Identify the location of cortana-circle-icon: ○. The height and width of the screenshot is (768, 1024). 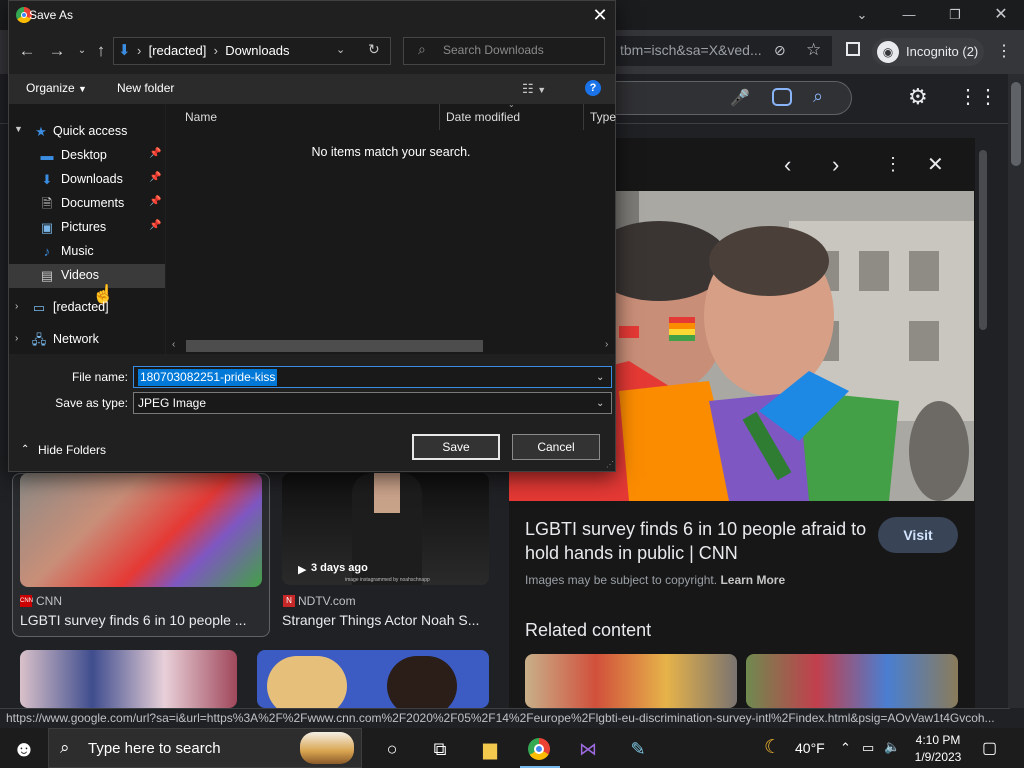
(392, 750).